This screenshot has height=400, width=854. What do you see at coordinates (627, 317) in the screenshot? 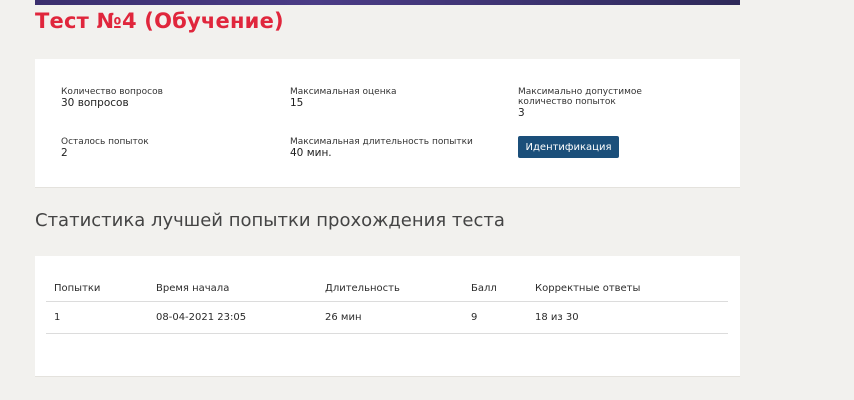
I see `cell-correct-answers: 18 из 30` at bounding box center [627, 317].